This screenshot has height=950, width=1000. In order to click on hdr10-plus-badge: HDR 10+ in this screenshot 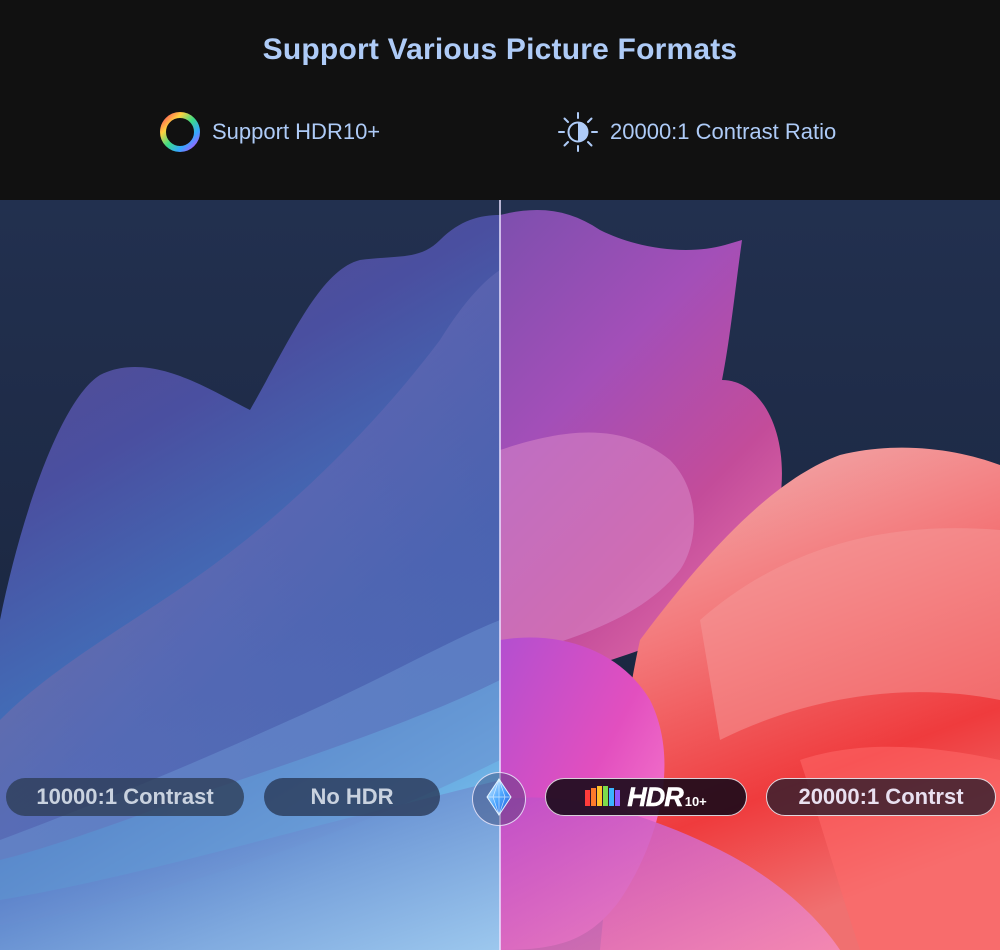, I will do `click(646, 797)`.